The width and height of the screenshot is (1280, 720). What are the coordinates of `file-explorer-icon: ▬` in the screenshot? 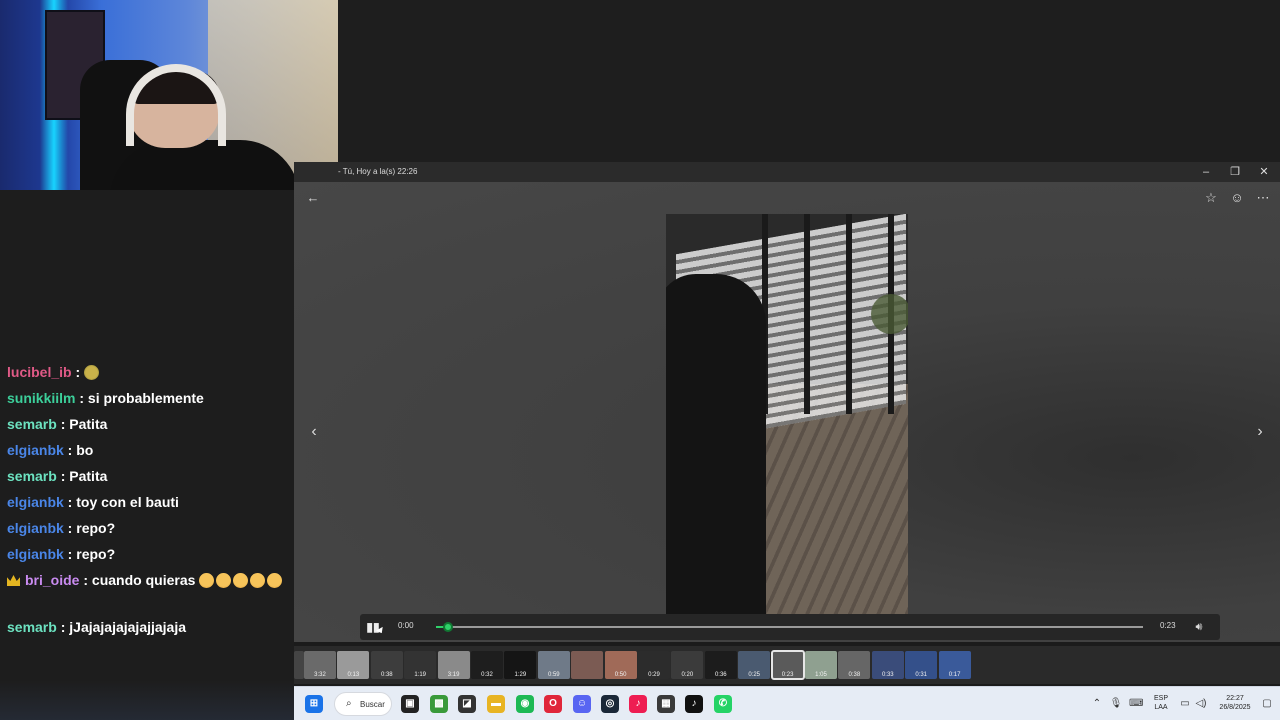 It's located at (496, 704).